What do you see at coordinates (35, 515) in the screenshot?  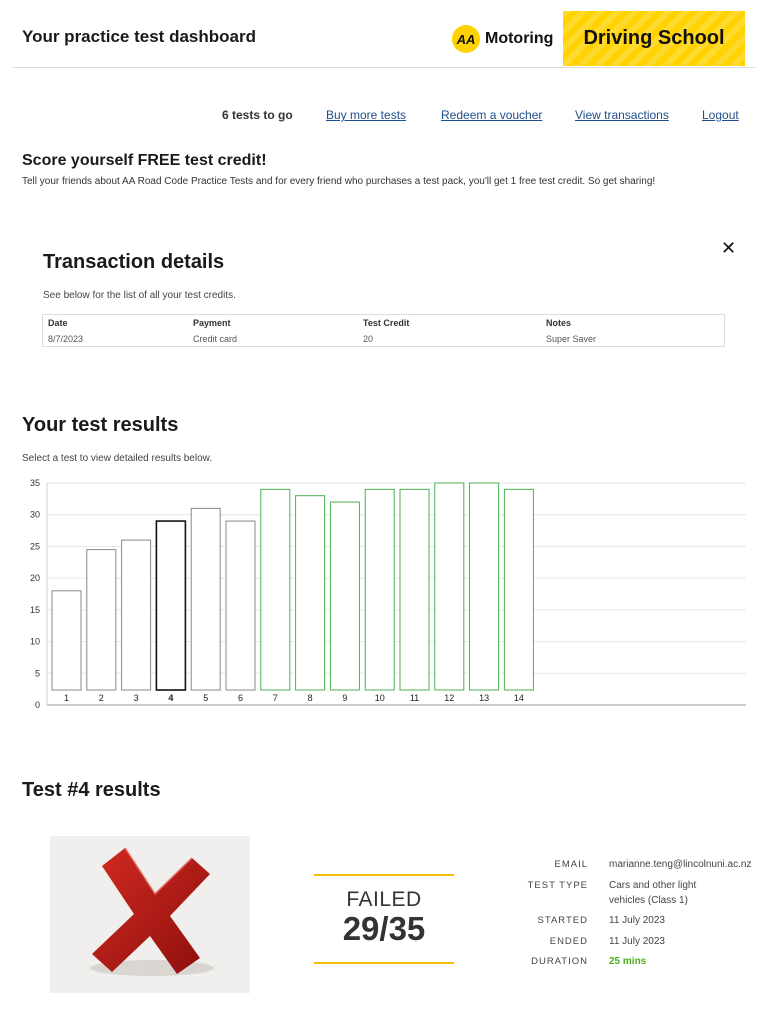 I see `y-tick-label: 30` at bounding box center [35, 515].